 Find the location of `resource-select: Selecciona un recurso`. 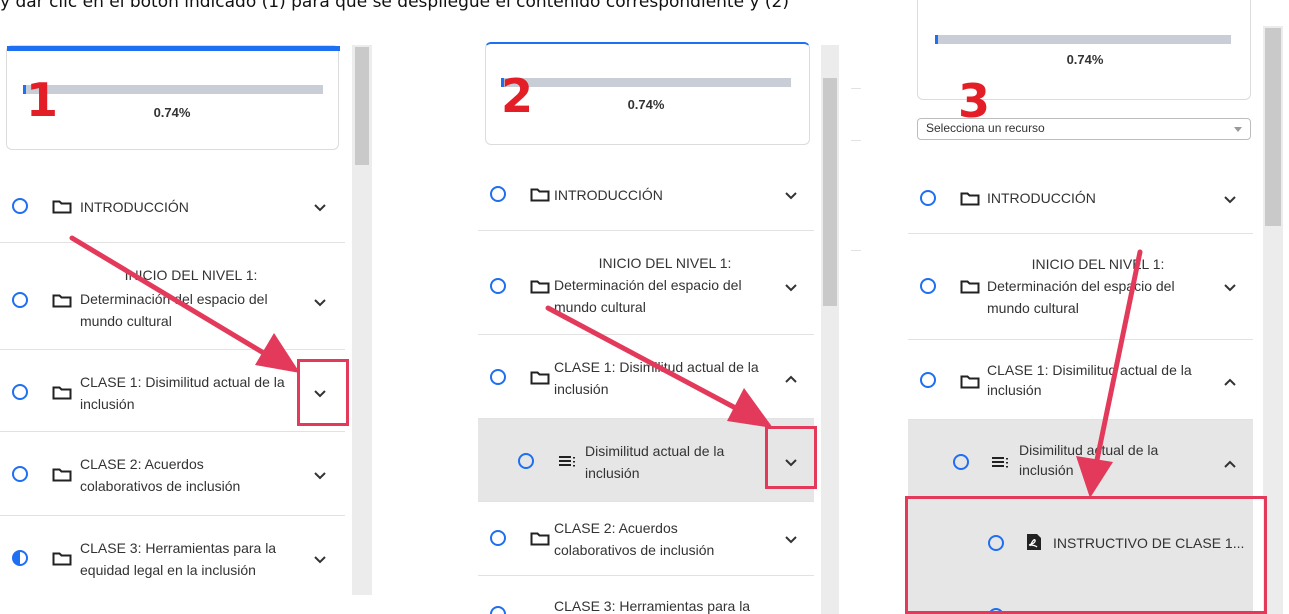

resource-select: Selecciona un recurso is located at coordinates (1084, 129).